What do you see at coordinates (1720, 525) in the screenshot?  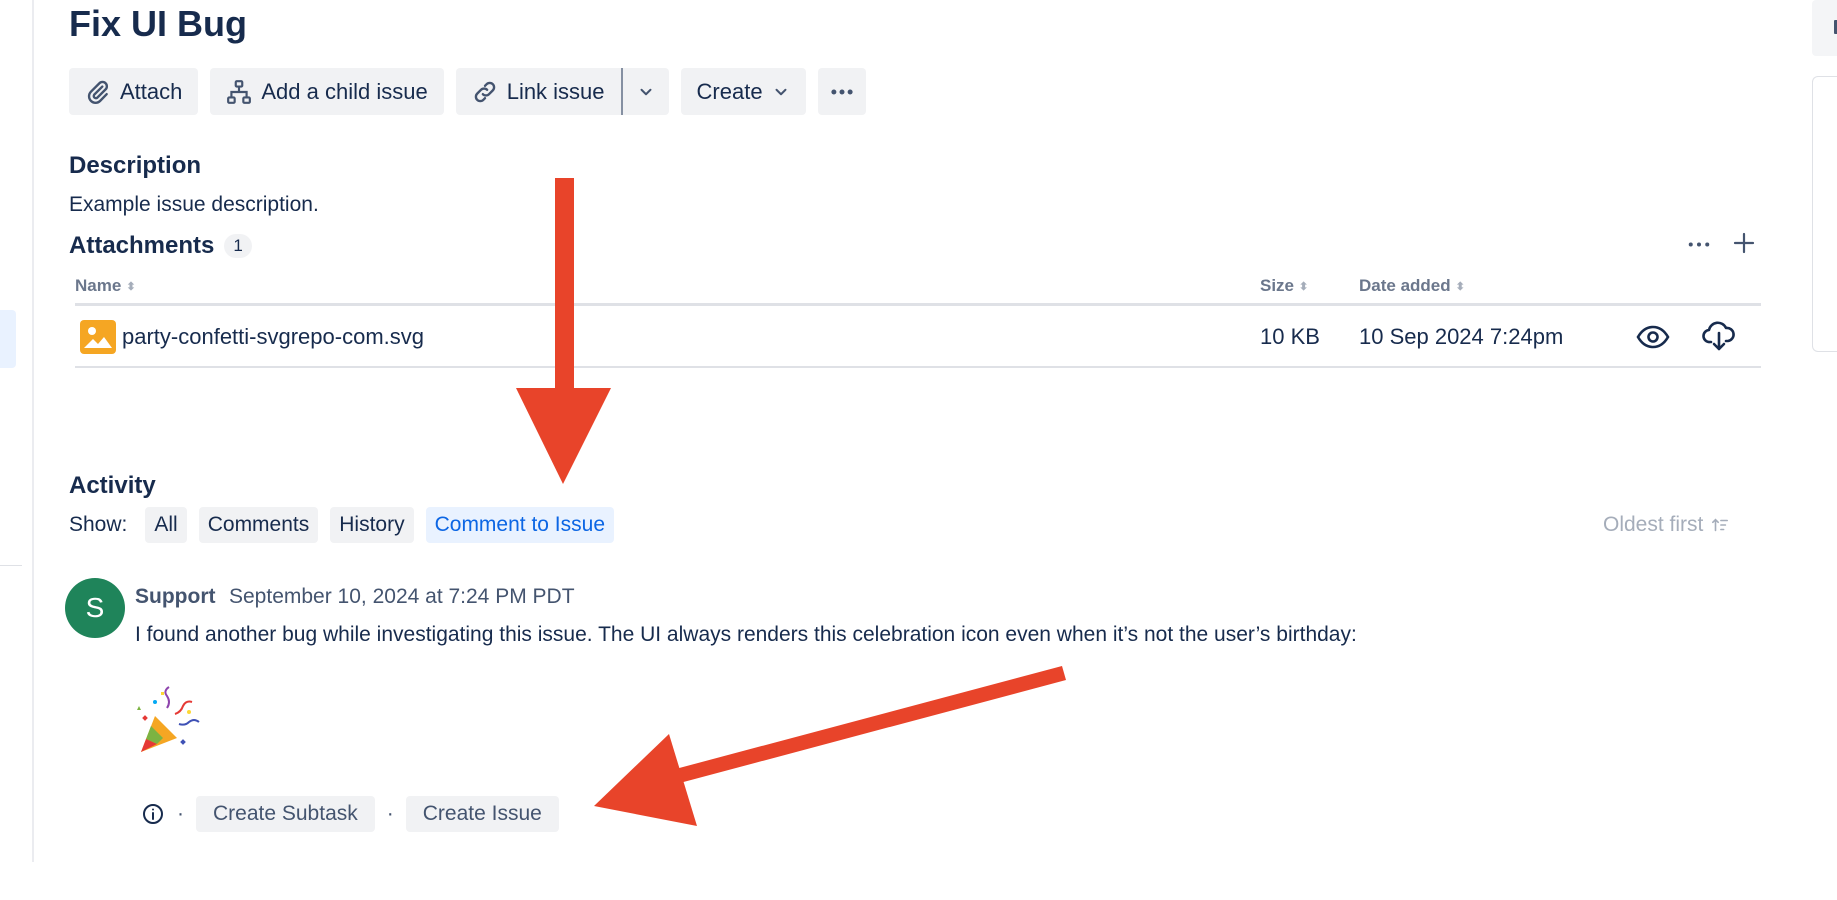 I see `sort-ascending-icon` at bounding box center [1720, 525].